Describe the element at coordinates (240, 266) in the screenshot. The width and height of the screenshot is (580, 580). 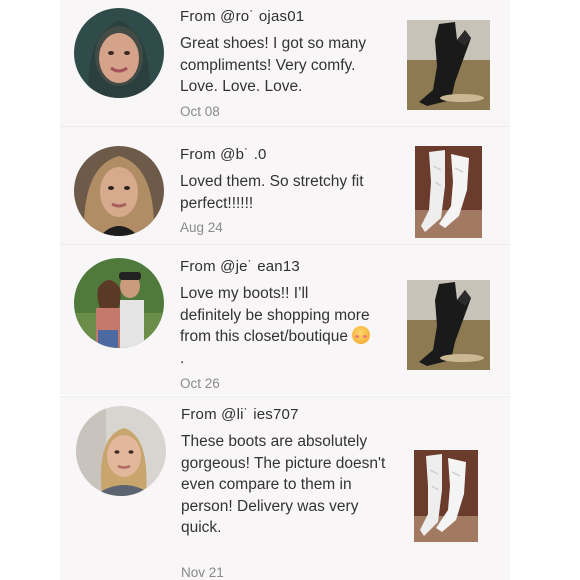
I see `reviewer-handle: From @je˙ ean13` at that location.